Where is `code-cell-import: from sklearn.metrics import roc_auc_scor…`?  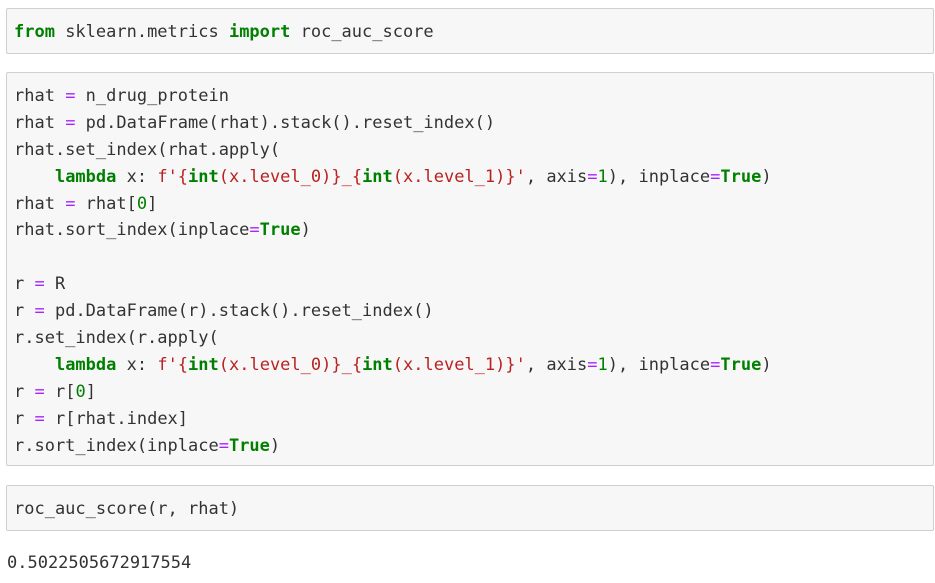
code-cell-import: from sklearn.metrics import roc_auc_scor… is located at coordinates (470, 31).